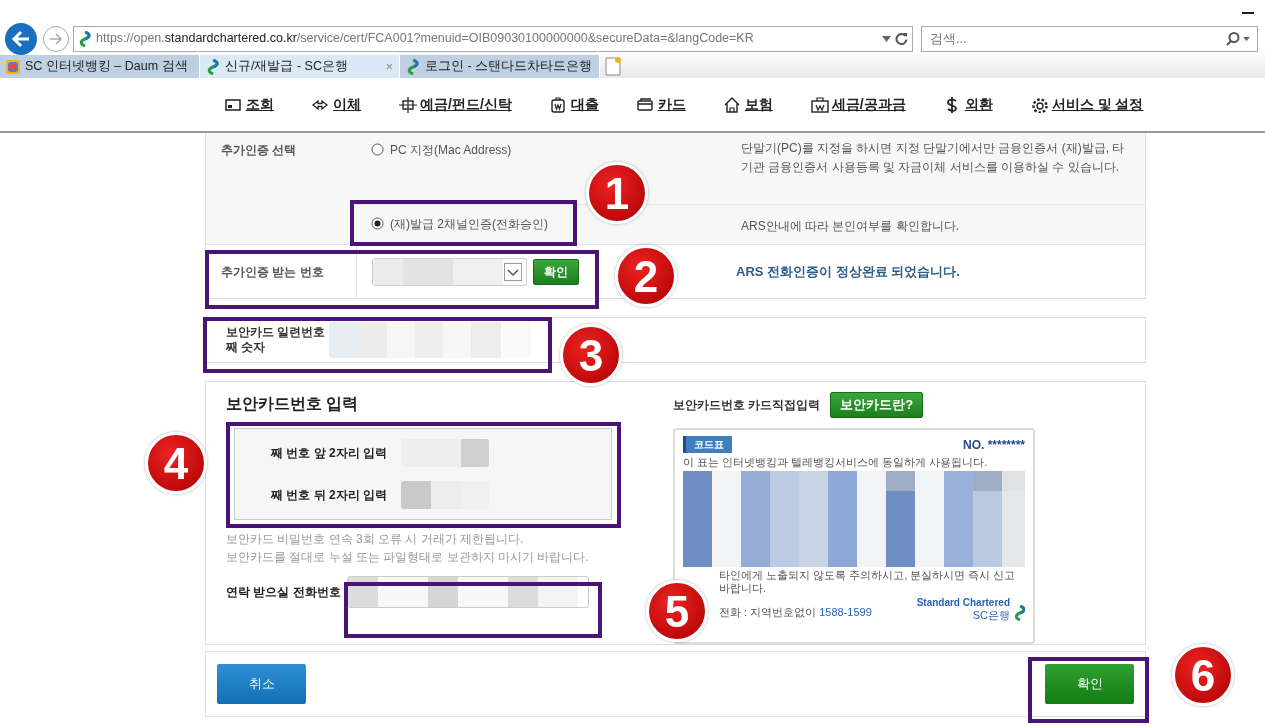 The width and height of the screenshot is (1265, 727). What do you see at coordinates (408, 104) in the screenshot?
I see `move-icon` at bounding box center [408, 104].